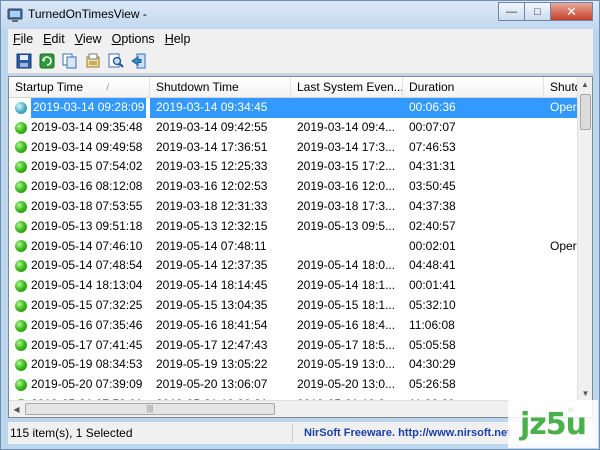 The height and width of the screenshot is (450, 600). I want to click on startup-time: 2019-05-15 07:32:25, so click(87, 304).